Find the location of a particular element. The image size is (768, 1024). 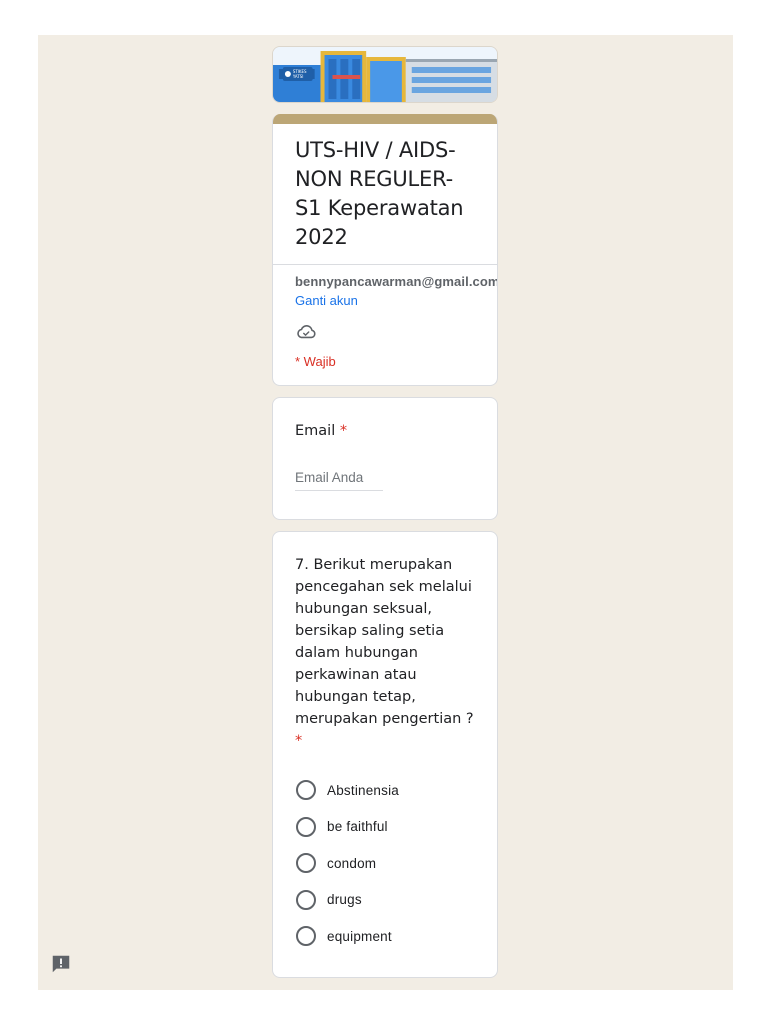

question-card-email: Email * is located at coordinates (385, 458).